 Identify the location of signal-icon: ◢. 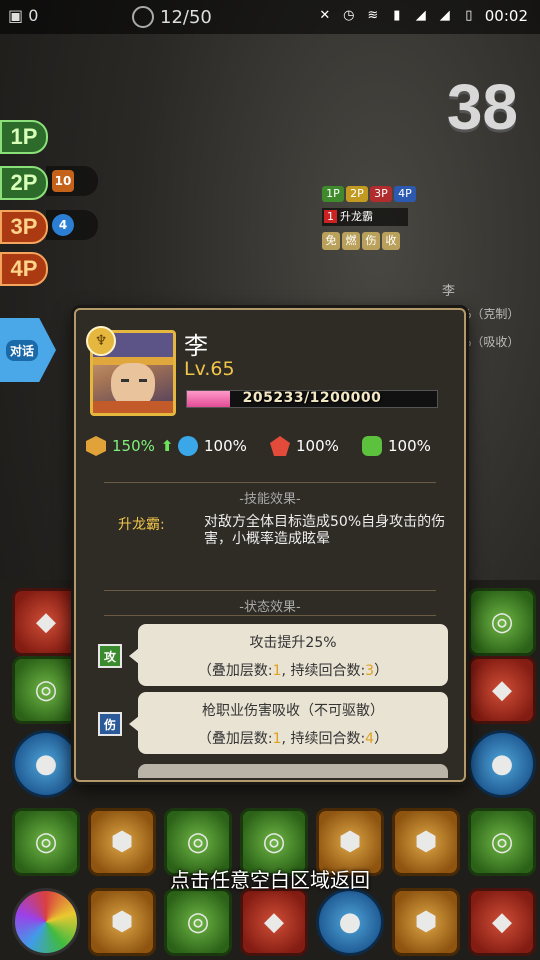
(420, 15).